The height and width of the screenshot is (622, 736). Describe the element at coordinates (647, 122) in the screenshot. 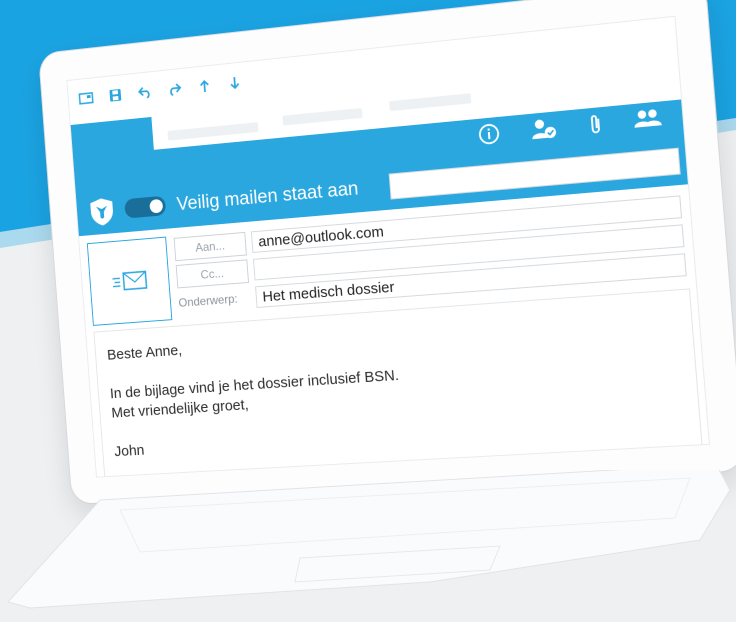

I see `people-icon` at that location.